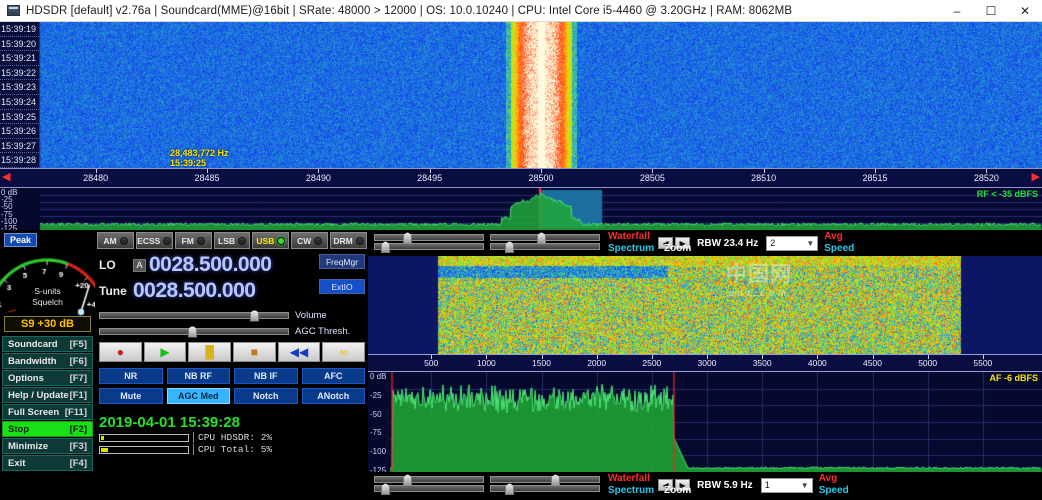  I want to click on axis-right-arrow-icon: ▶, so click(1036, 177).